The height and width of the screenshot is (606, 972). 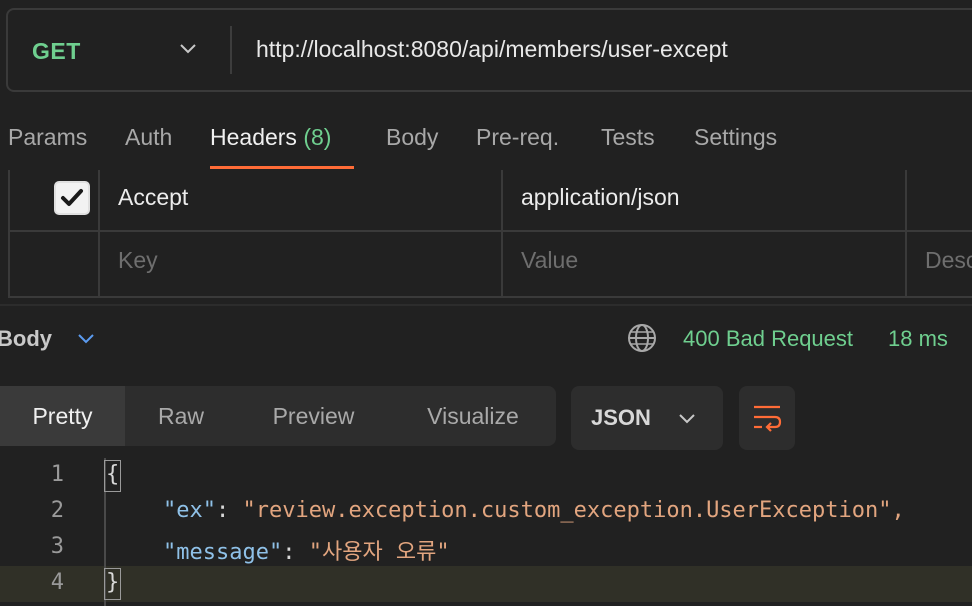 I want to click on json-pair: "message": "사용자 오류", so click(x=306, y=552).